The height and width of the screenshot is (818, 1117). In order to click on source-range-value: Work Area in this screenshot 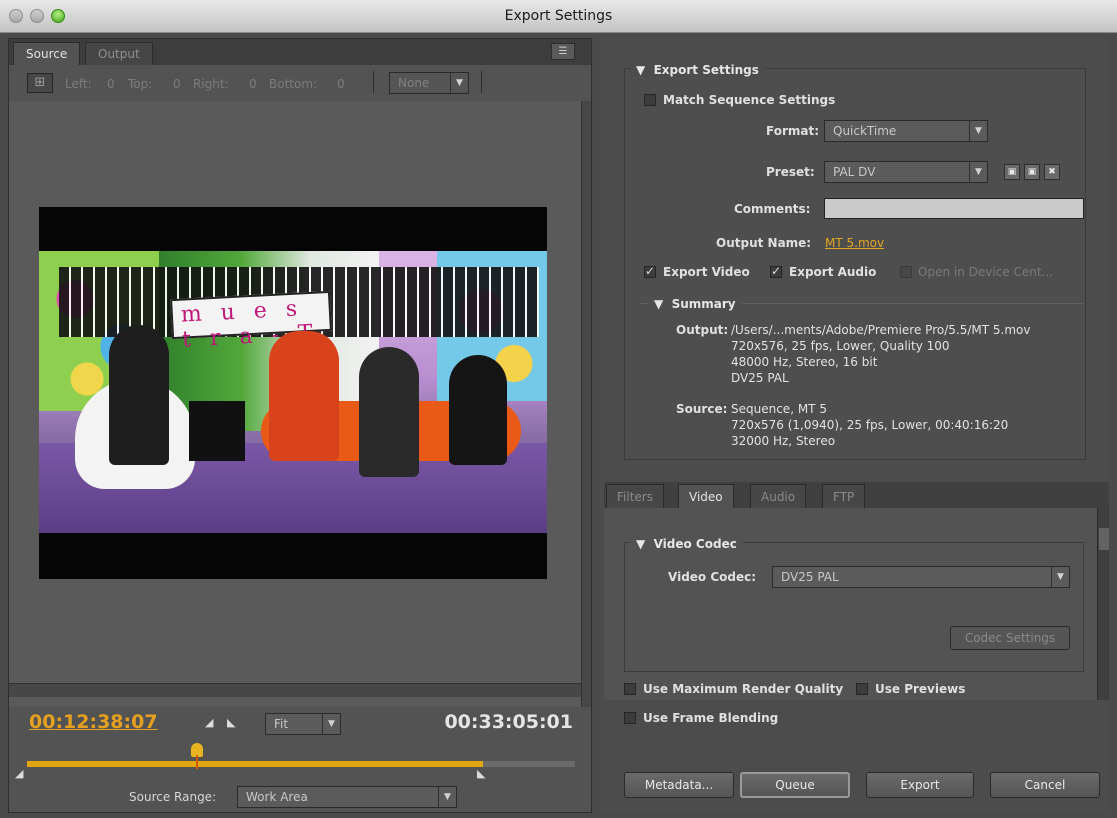, I will do `click(277, 797)`.